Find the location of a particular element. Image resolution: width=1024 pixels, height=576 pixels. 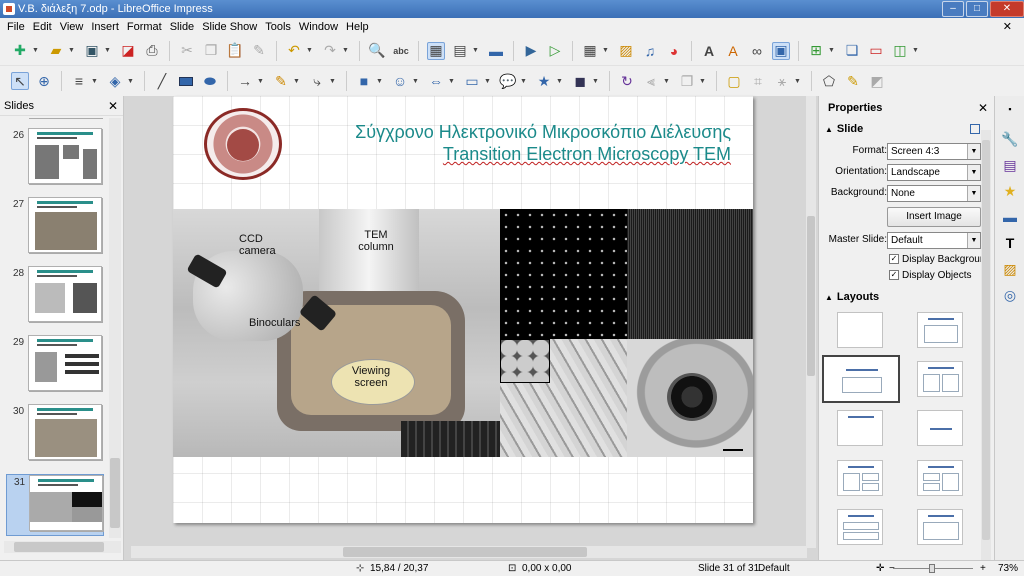

zoom-slider is located at coordinates (933, 568).